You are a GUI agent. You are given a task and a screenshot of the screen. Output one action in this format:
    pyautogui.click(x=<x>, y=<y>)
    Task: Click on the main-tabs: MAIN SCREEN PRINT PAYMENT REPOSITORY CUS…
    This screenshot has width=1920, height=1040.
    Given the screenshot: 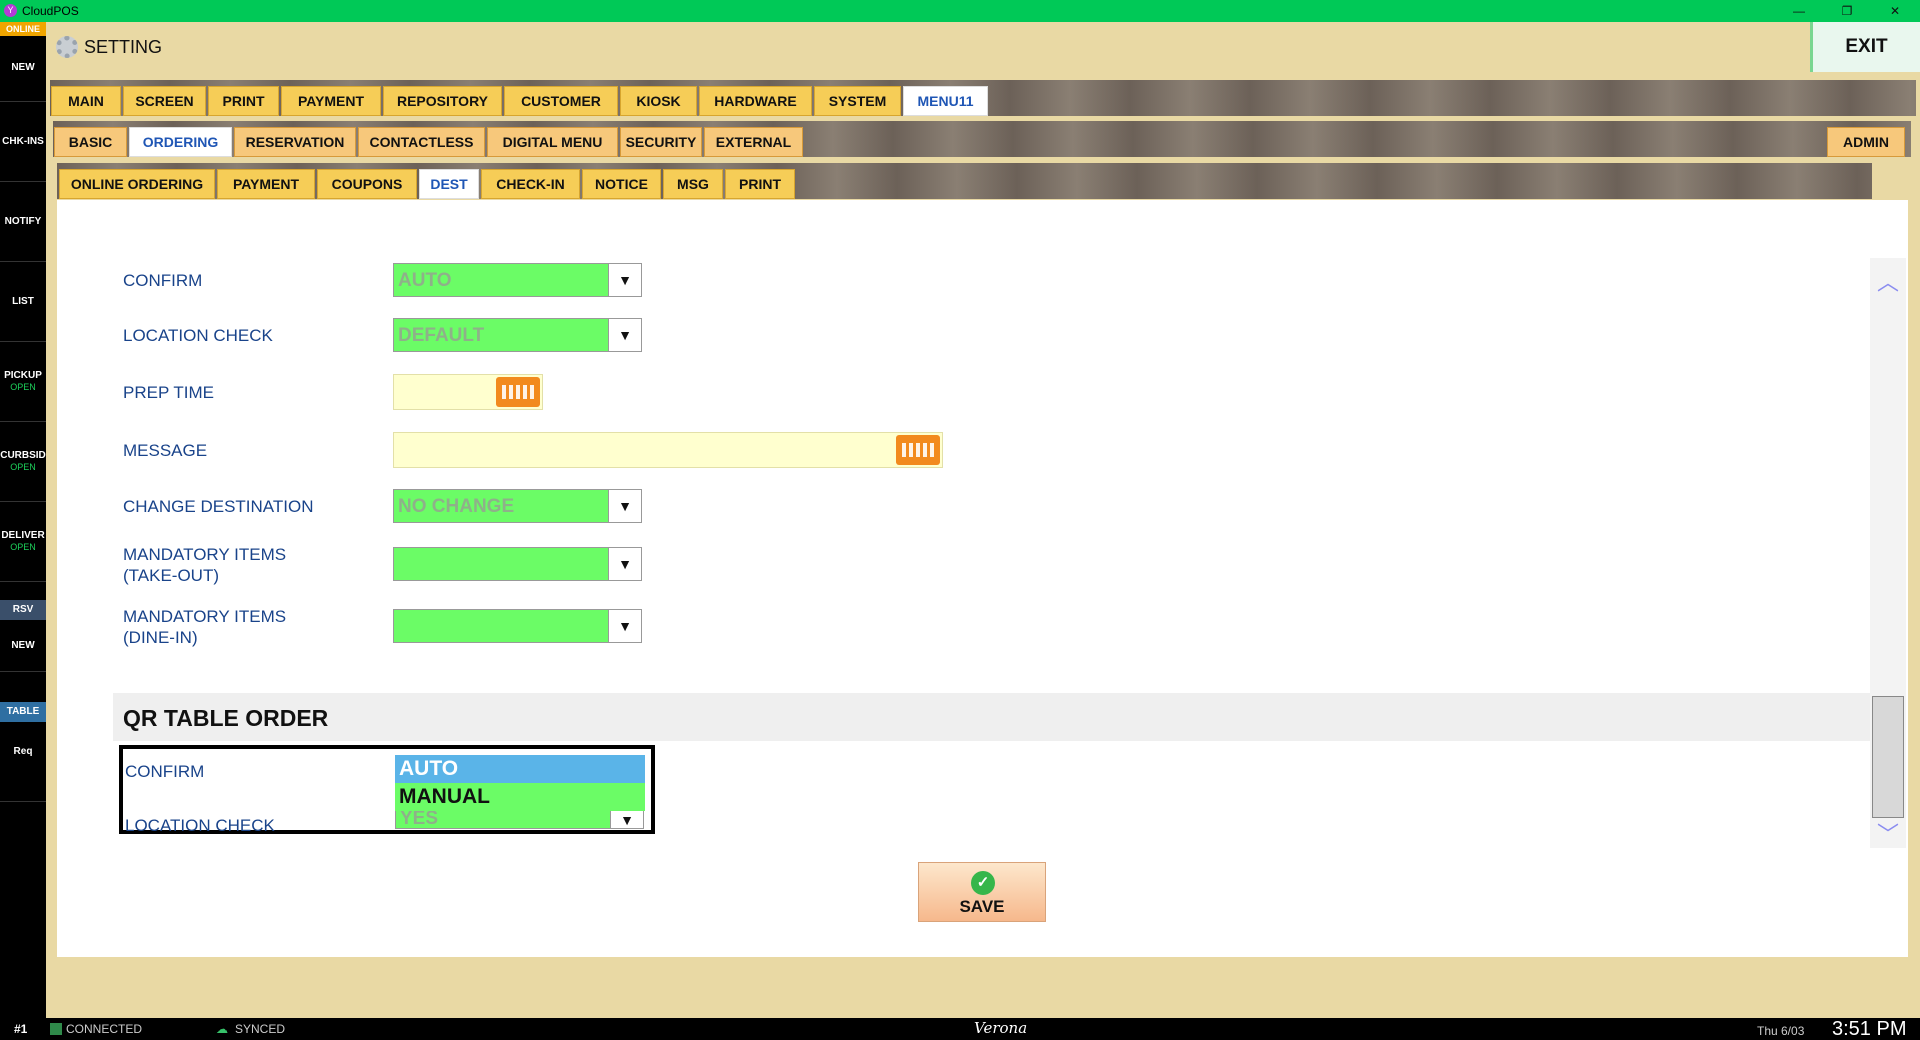 What is the action you would take?
    pyautogui.click(x=983, y=98)
    